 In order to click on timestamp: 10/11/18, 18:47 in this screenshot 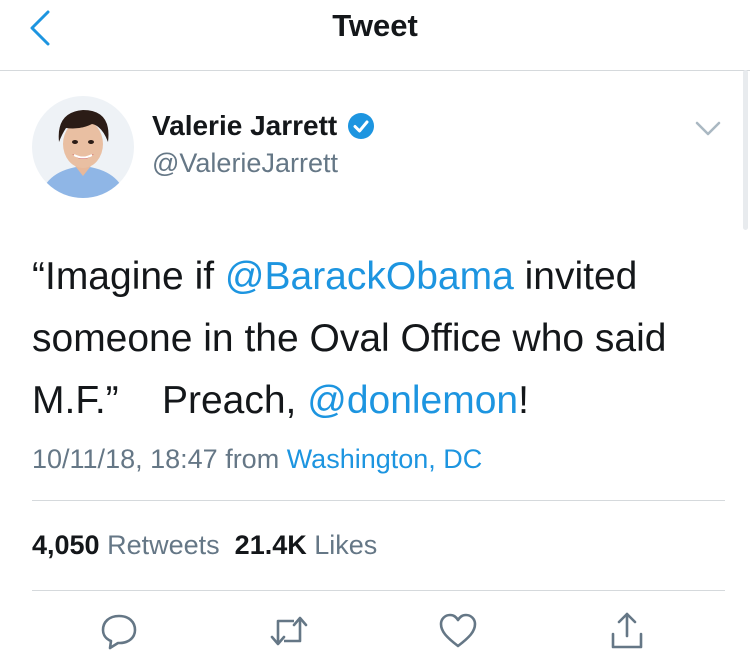, I will do `click(125, 459)`.